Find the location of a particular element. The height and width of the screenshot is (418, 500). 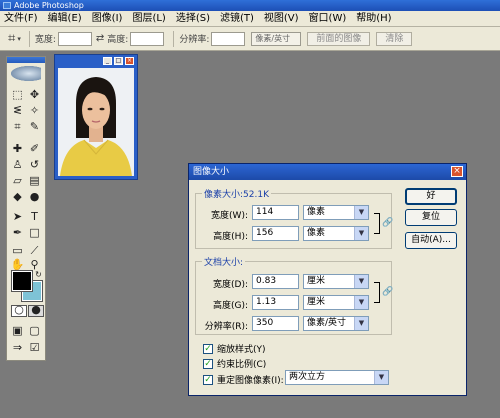

app-title: Adobe Photoshop is located at coordinates (49, 5).